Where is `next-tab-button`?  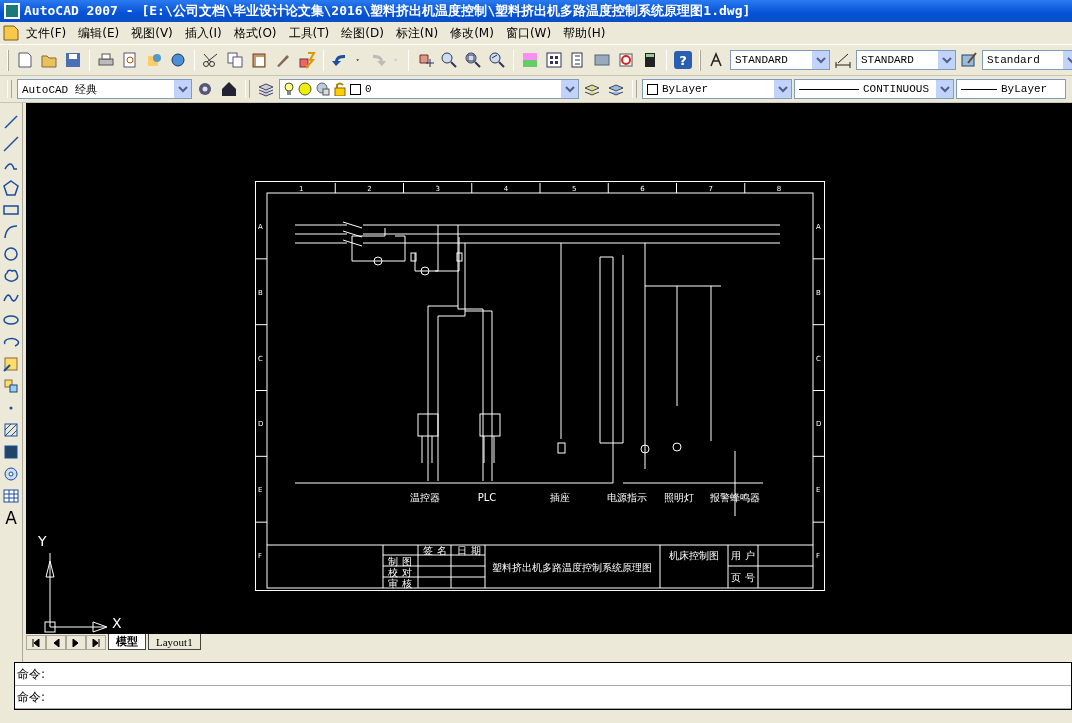
next-tab-button is located at coordinates (76, 642).